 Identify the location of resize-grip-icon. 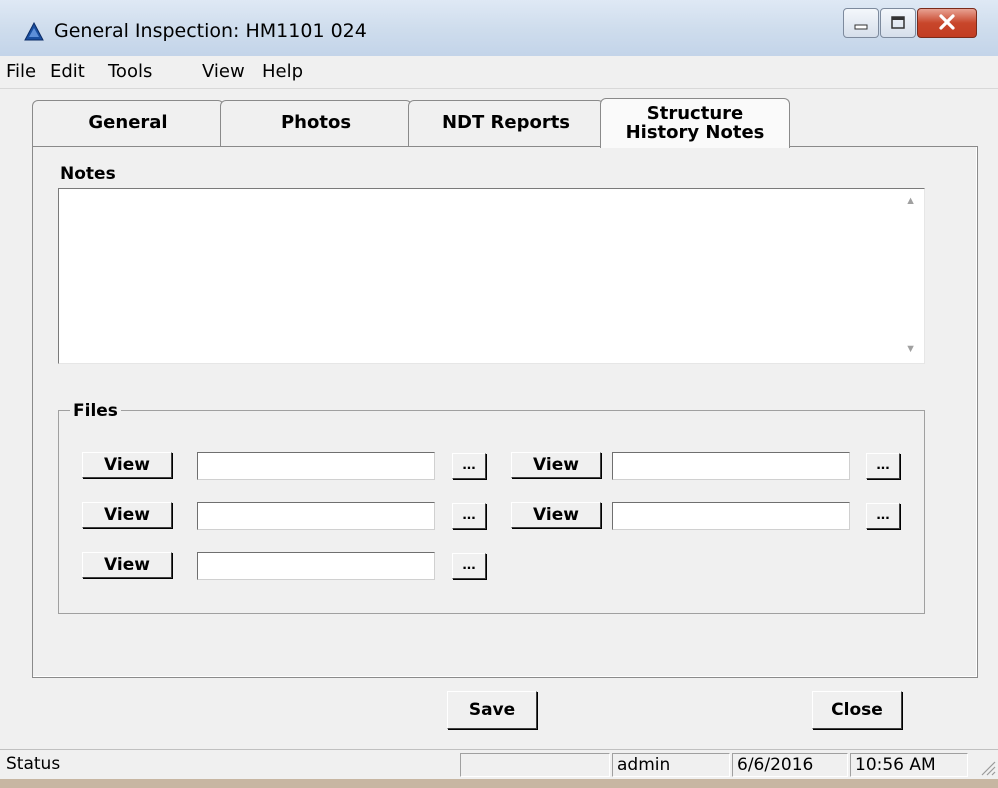
(987, 767).